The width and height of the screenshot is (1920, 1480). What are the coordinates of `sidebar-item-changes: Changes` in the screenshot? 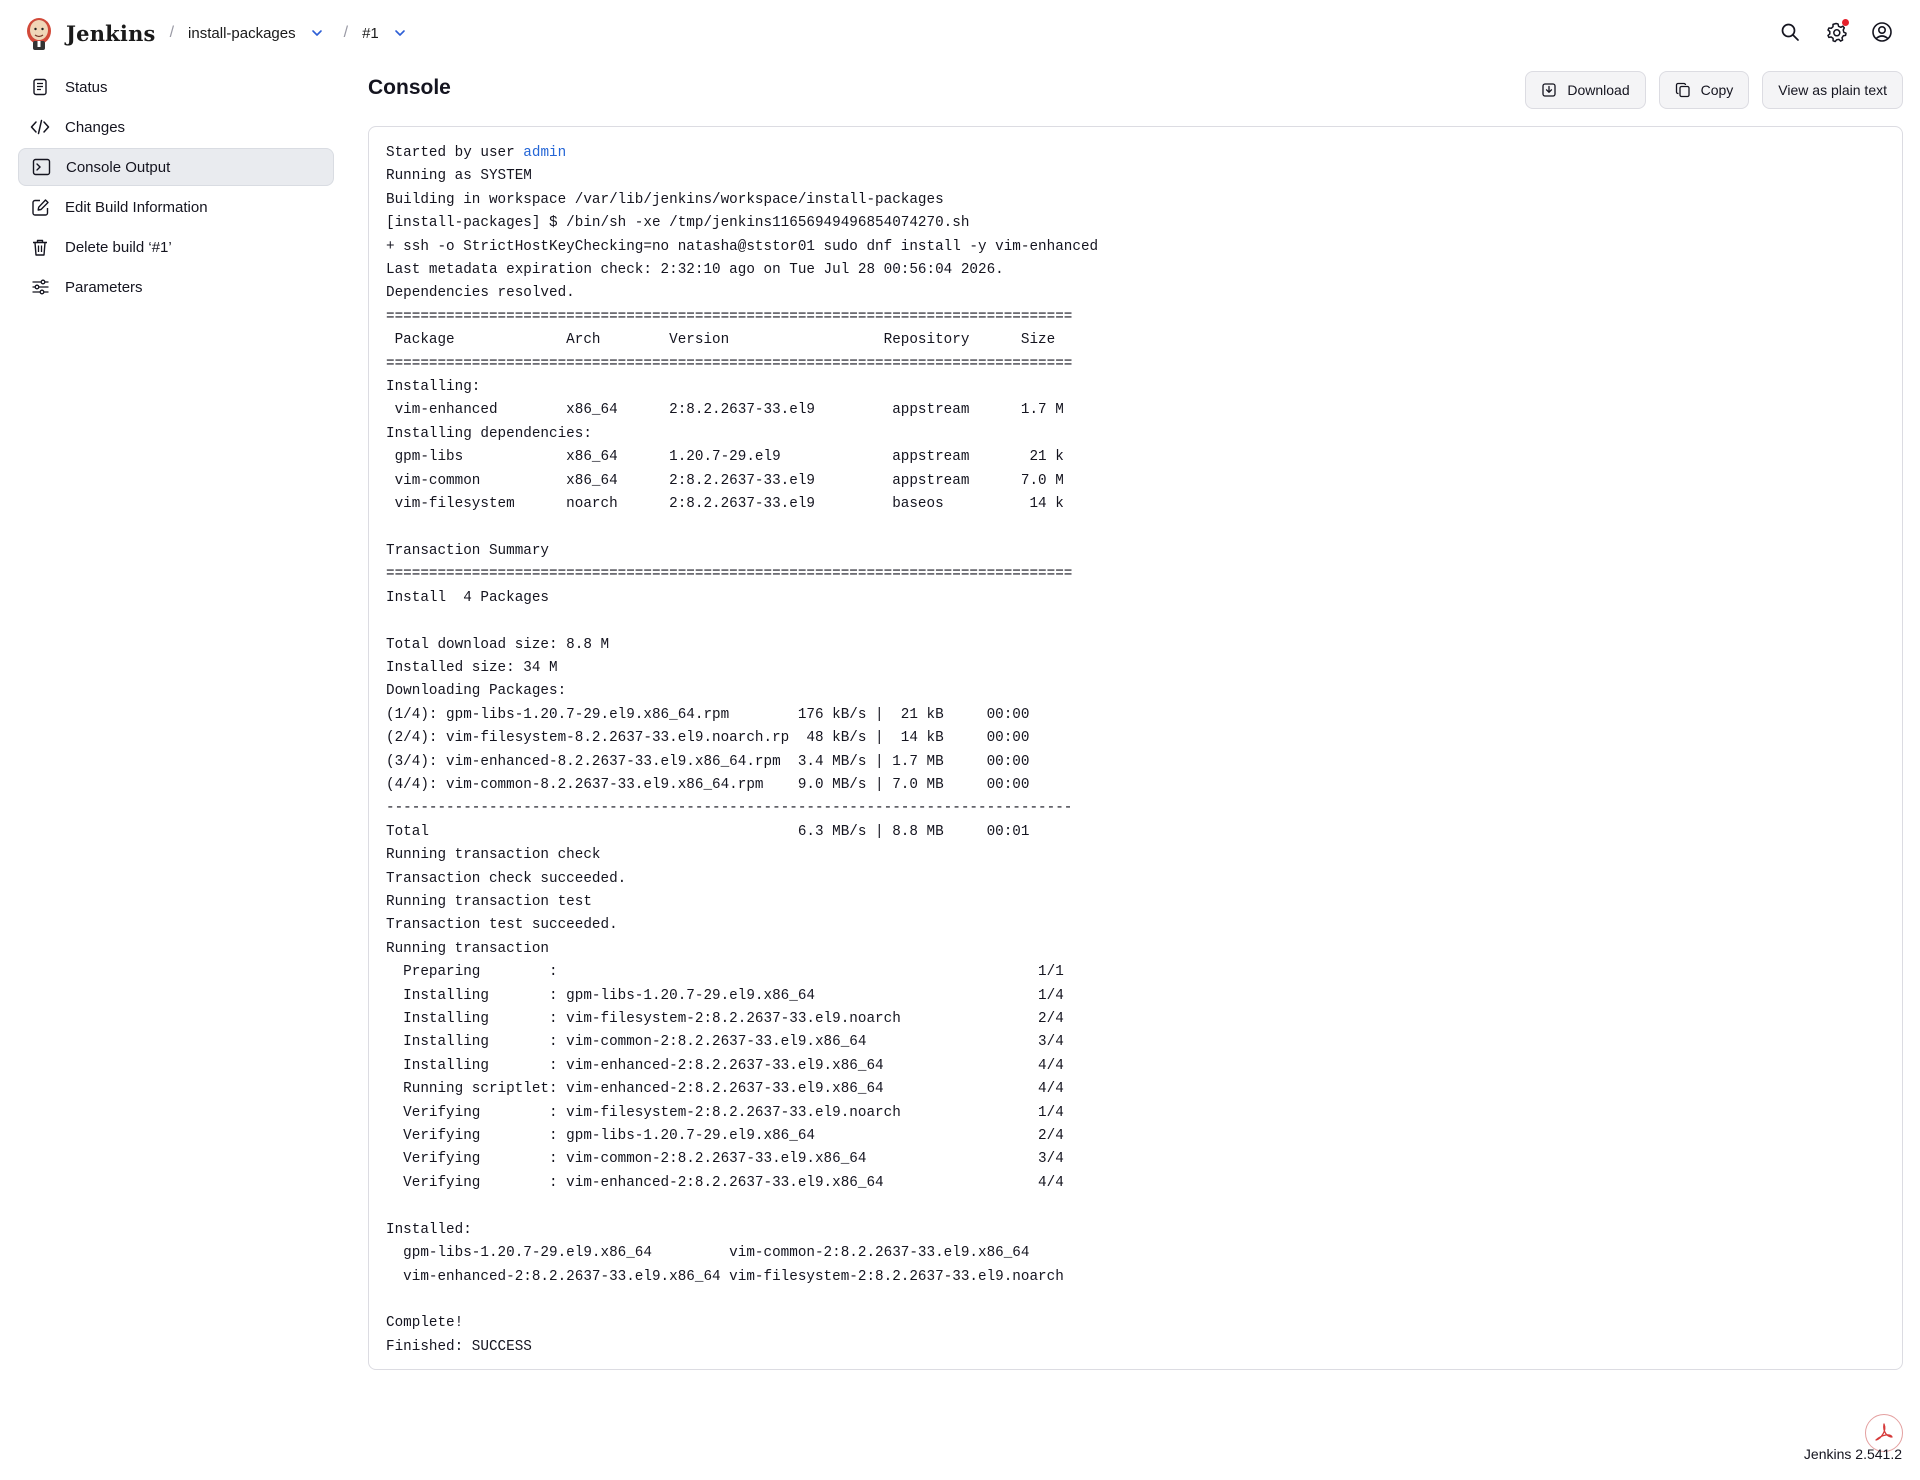 It's located at (176, 127).